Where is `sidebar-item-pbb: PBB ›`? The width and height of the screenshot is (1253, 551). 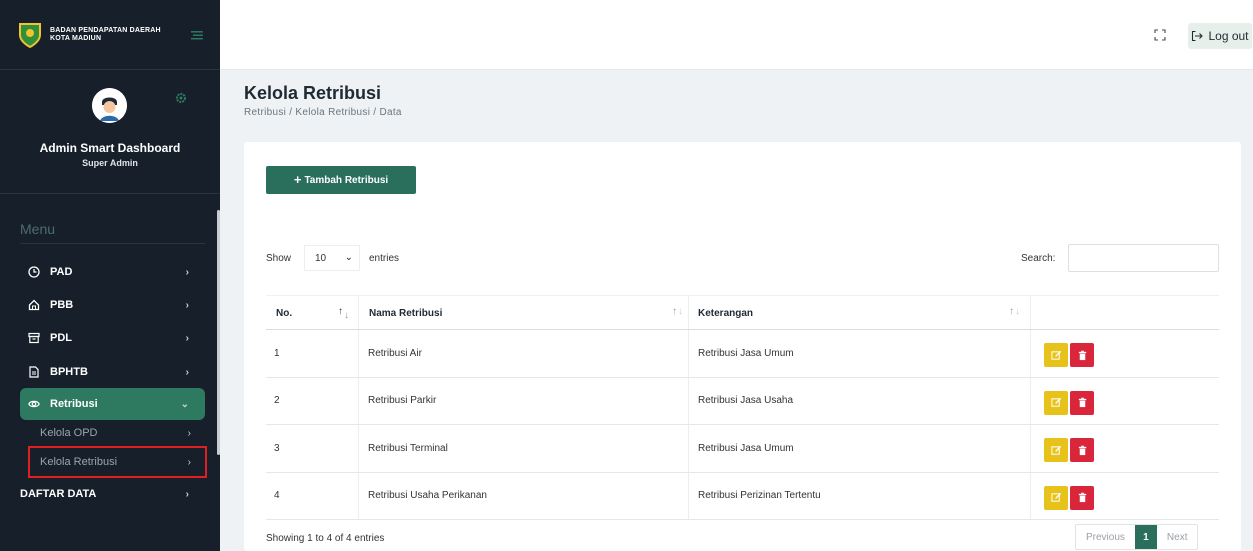 sidebar-item-pbb: PBB › is located at coordinates (112, 305).